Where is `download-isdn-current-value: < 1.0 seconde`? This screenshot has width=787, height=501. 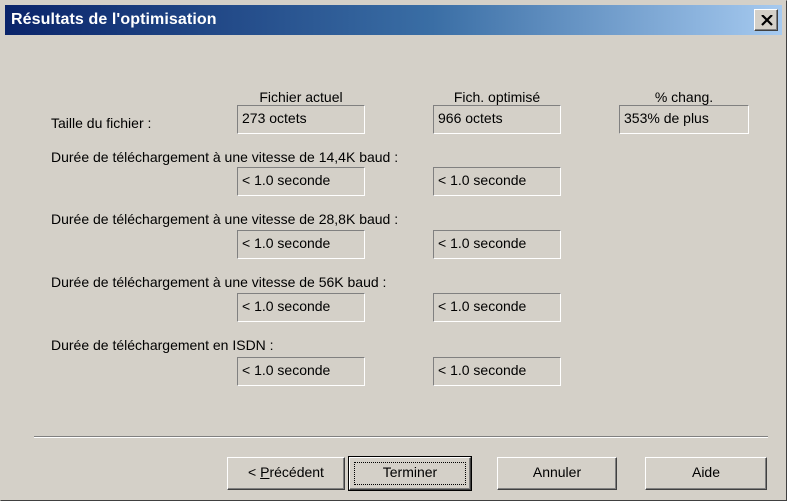
download-isdn-current-value: < 1.0 seconde is located at coordinates (301, 371).